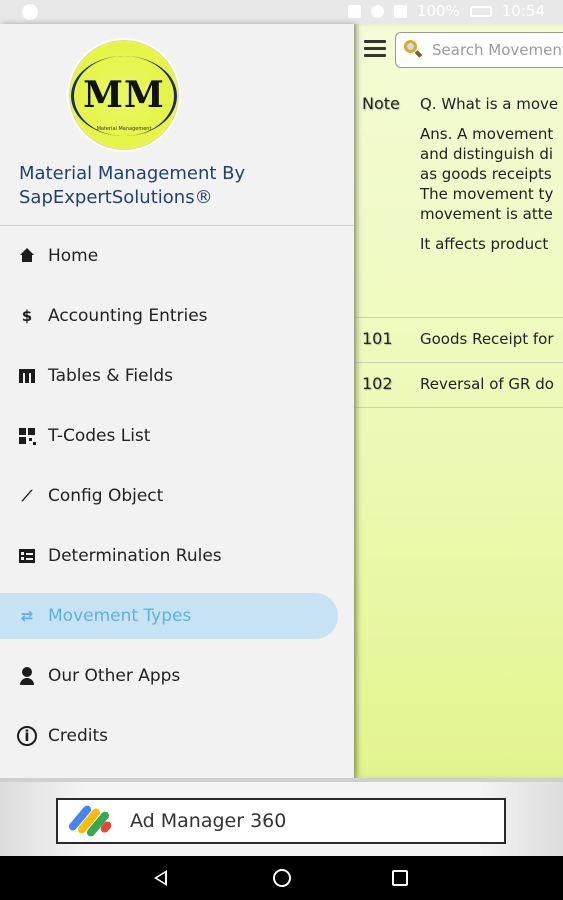 This screenshot has width=563, height=900. Describe the element at coordinates (413, 50) in the screenshot. I see `search-icon` at that location.